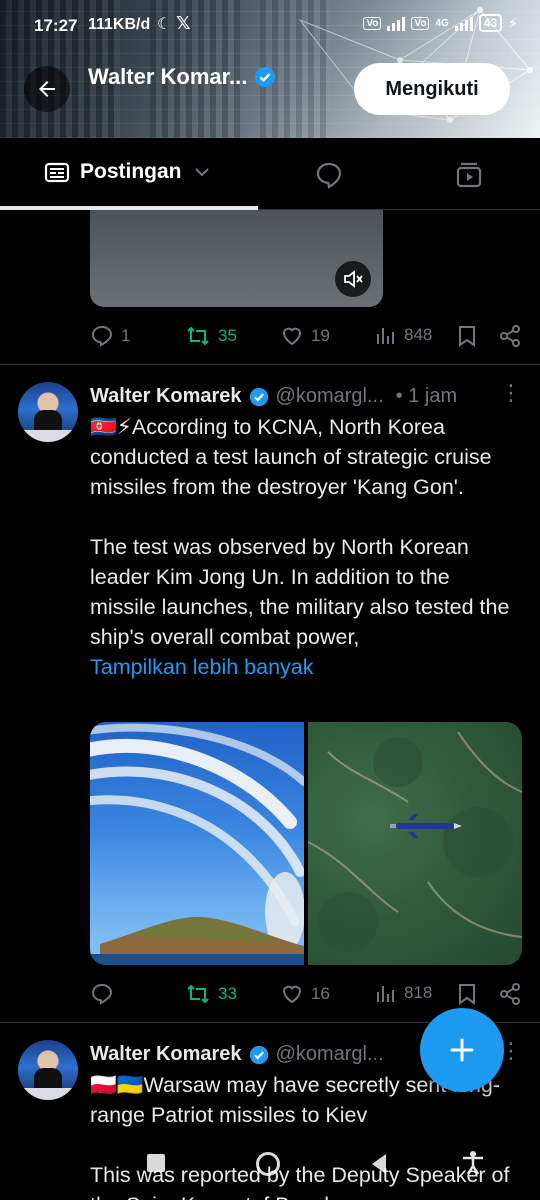  I want to click on status-time: 17:27, so click(56, 25).